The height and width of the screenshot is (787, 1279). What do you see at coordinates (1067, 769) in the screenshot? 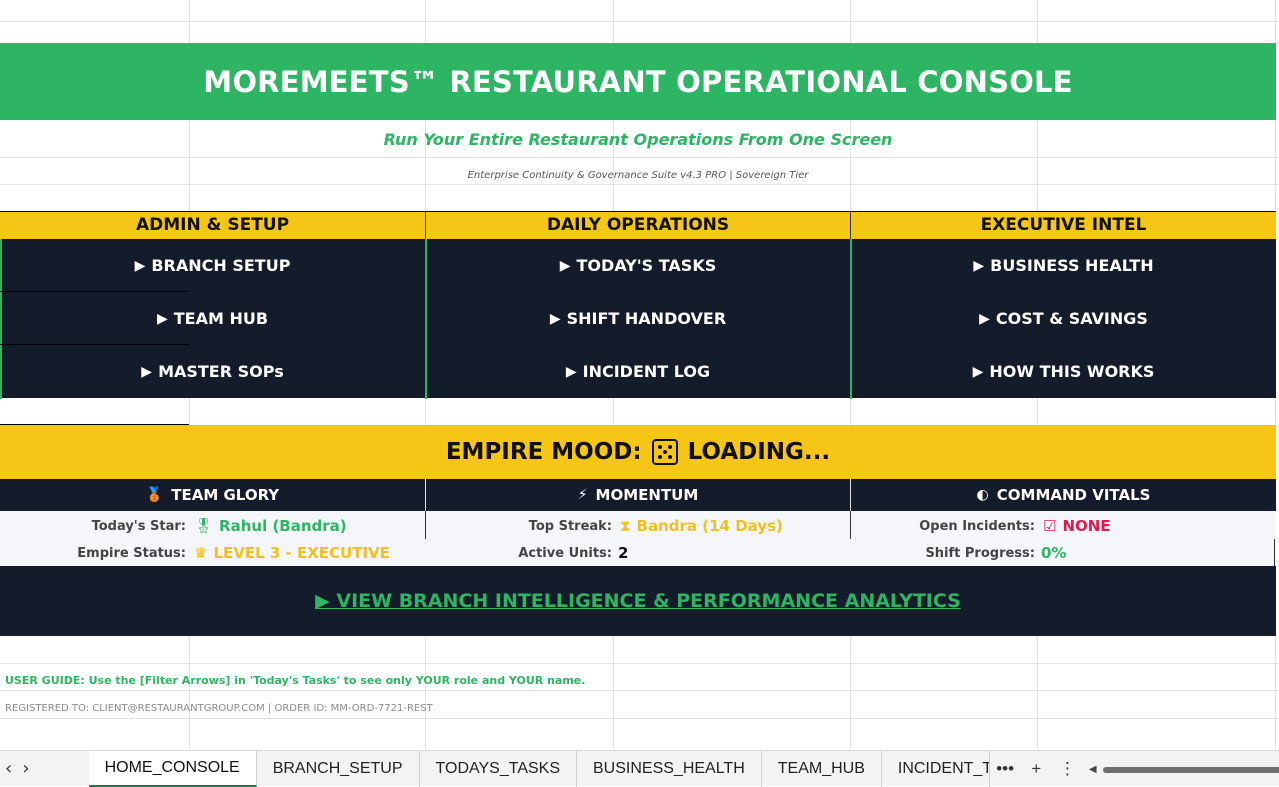
I see `options-menu-icon: ⋮` at bounding box center [1067, 769].